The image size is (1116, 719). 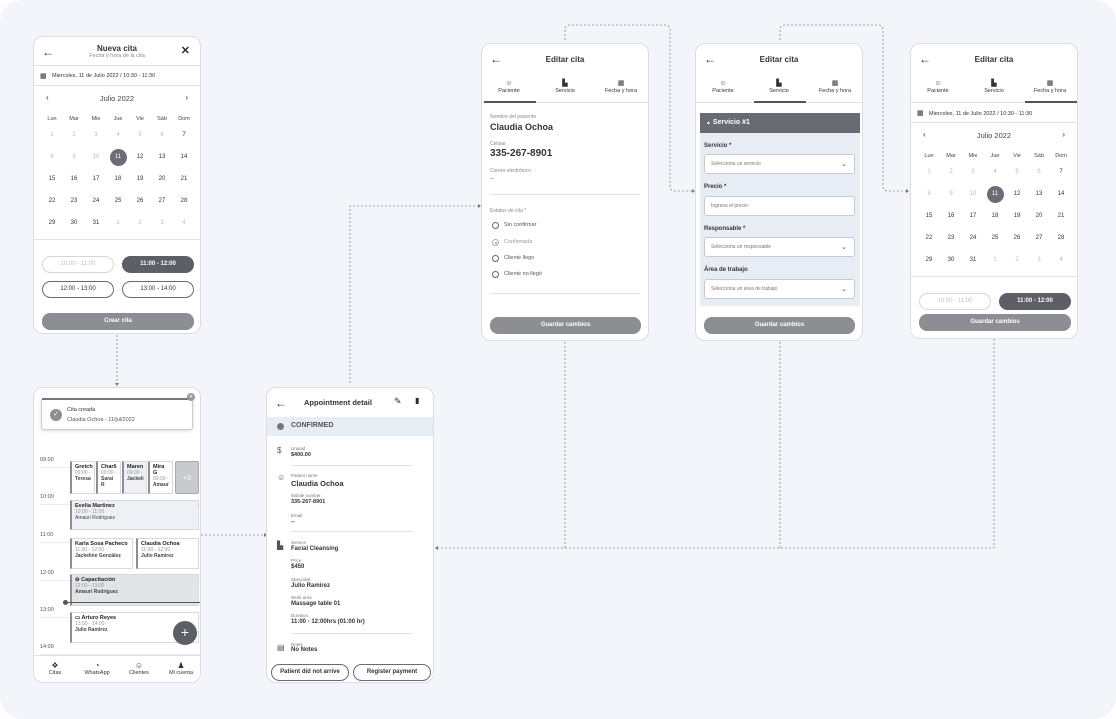 I want to click on calendar-day: 7, so click(x=184, y=135).